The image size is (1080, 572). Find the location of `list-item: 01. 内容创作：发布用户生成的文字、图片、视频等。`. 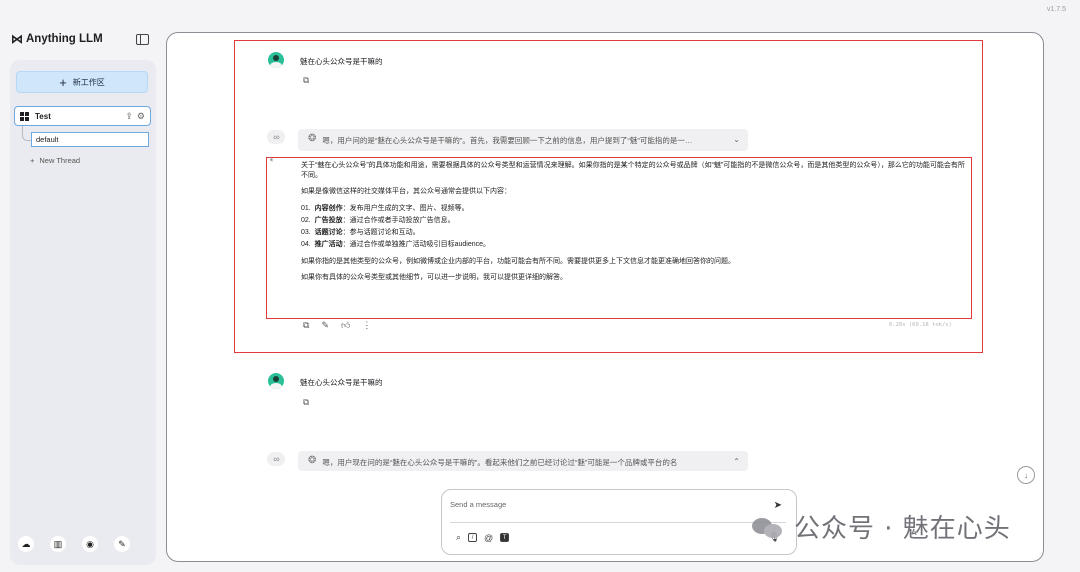

list-item: 01. 内容创作：发布用户生成的文字、图片、视频等。 is located at coordinates (385, 208).